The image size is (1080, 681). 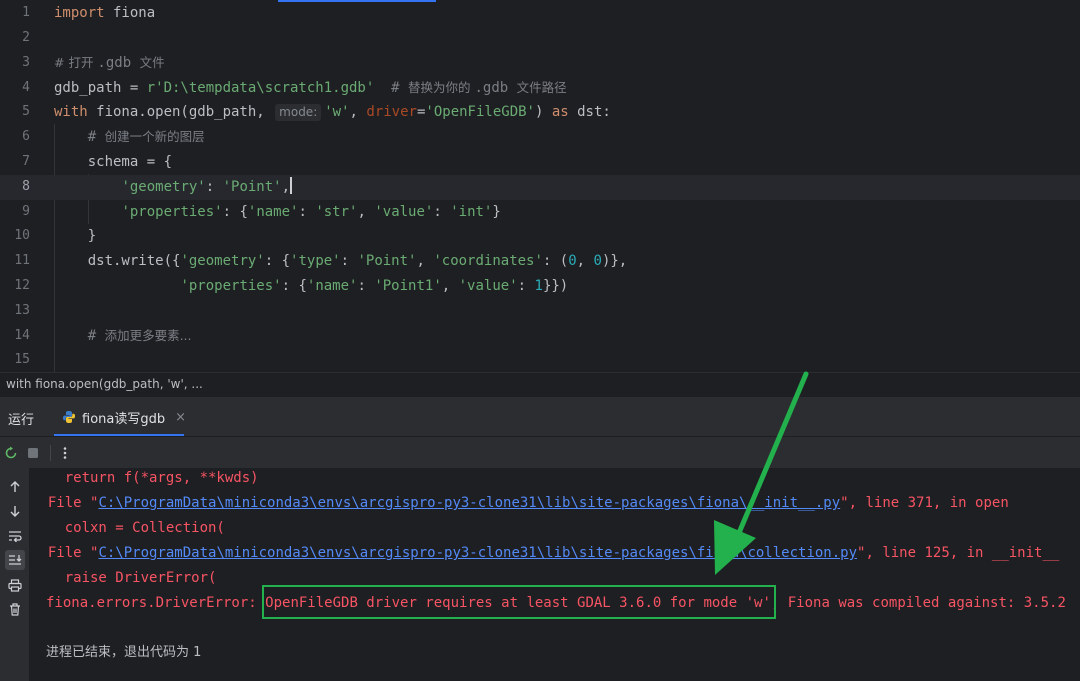 I want to click on line-number: 7, so click(x=26, y=161).